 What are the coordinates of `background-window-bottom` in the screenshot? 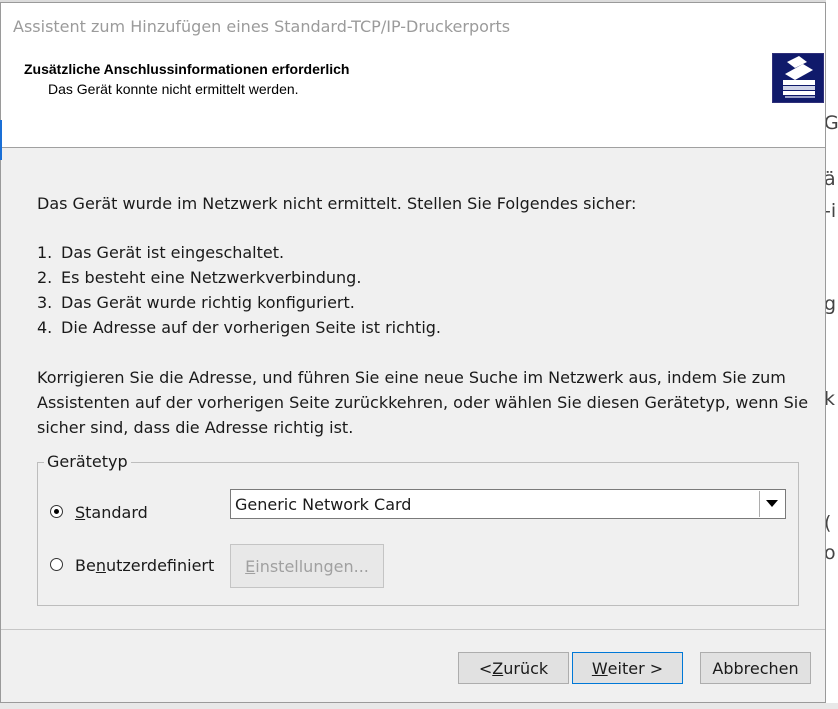 It's located at (419, 706).